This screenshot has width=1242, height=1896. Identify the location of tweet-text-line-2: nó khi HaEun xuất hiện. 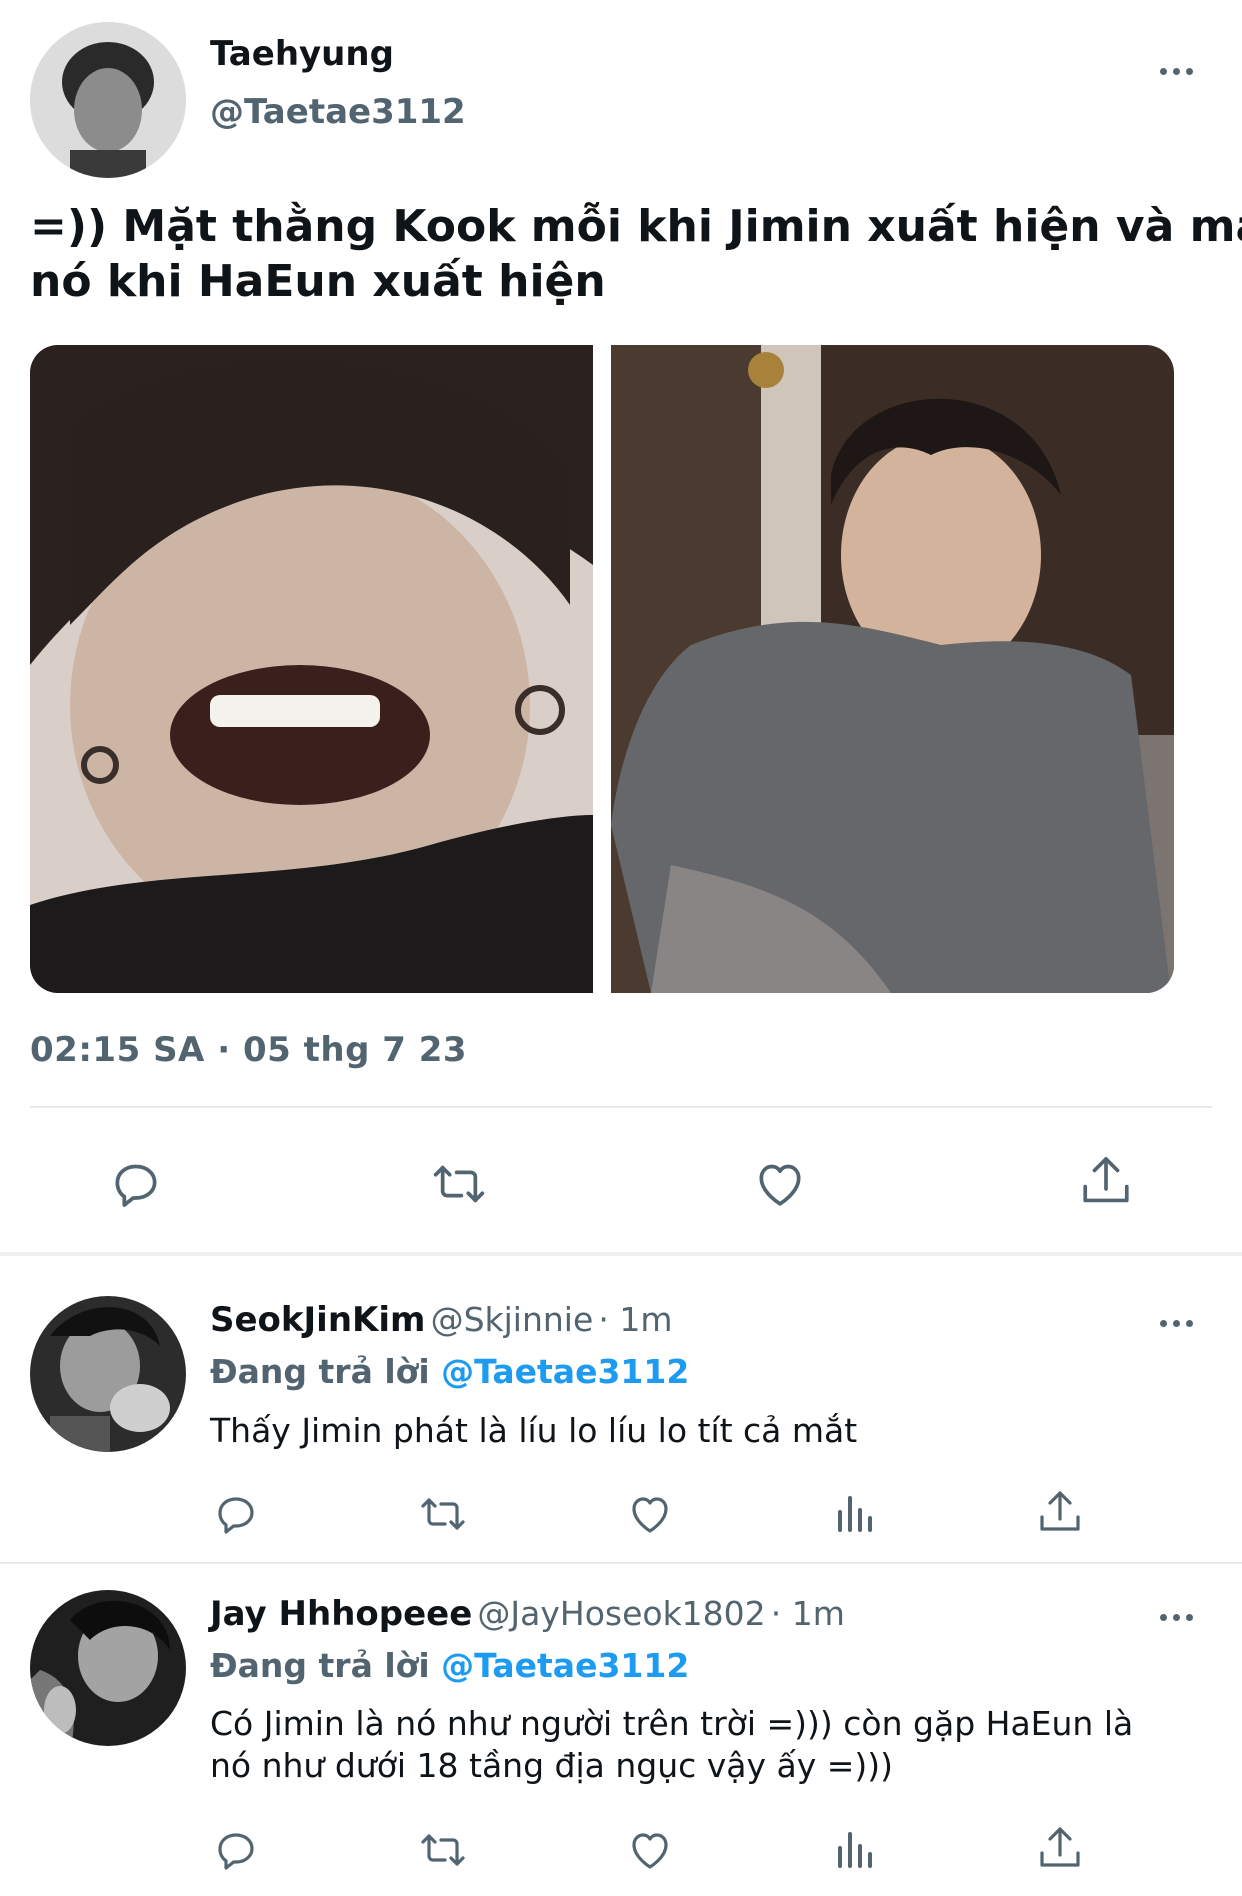
(318, 281).